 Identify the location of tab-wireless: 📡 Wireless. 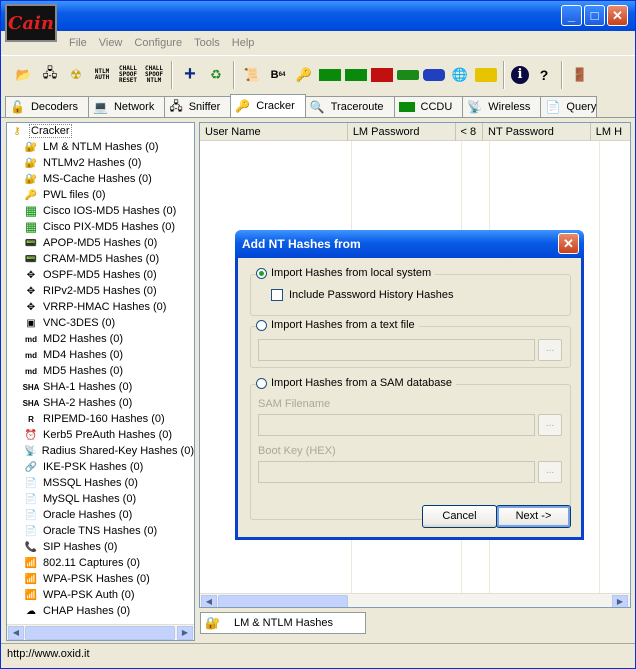
(502, 106).